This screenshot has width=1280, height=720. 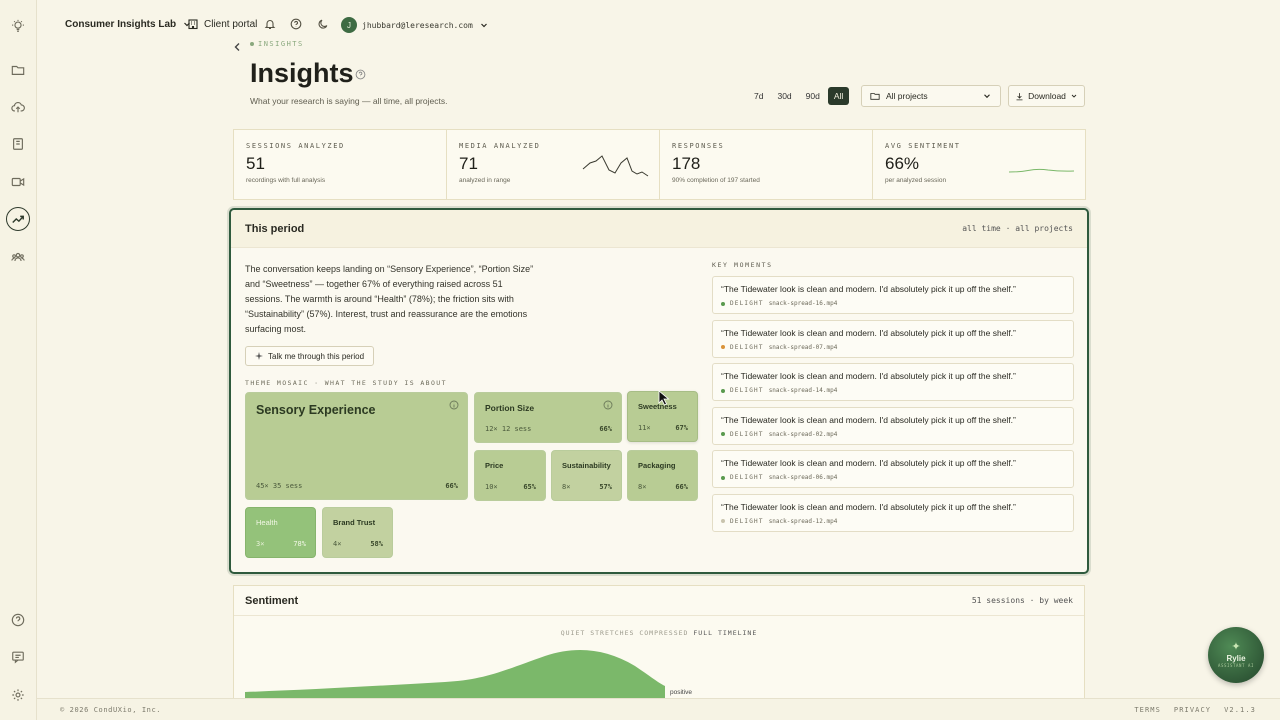 I want to click on sentiment-title: Sentiment, so click(x=272, y=600).